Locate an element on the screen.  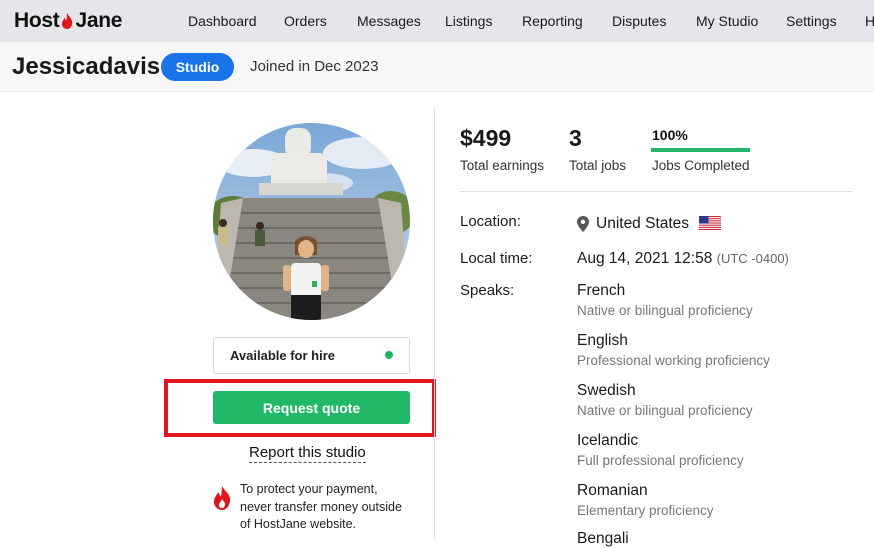
local-time-label: Local time: is located at coordinates (496, 258).